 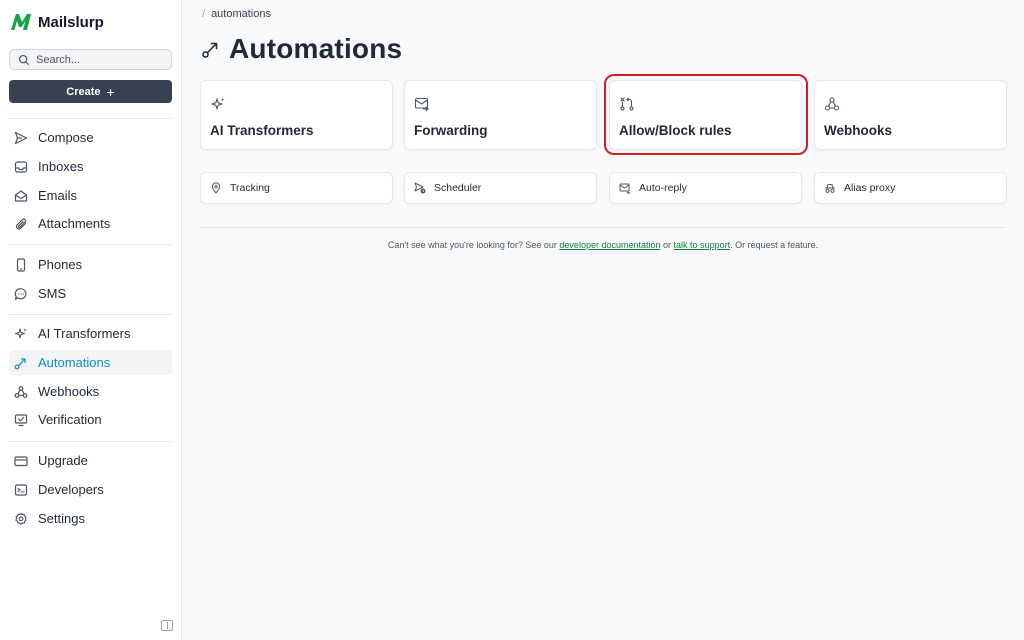 I want to click on map-pin-icon, so click(x=216, y=188).